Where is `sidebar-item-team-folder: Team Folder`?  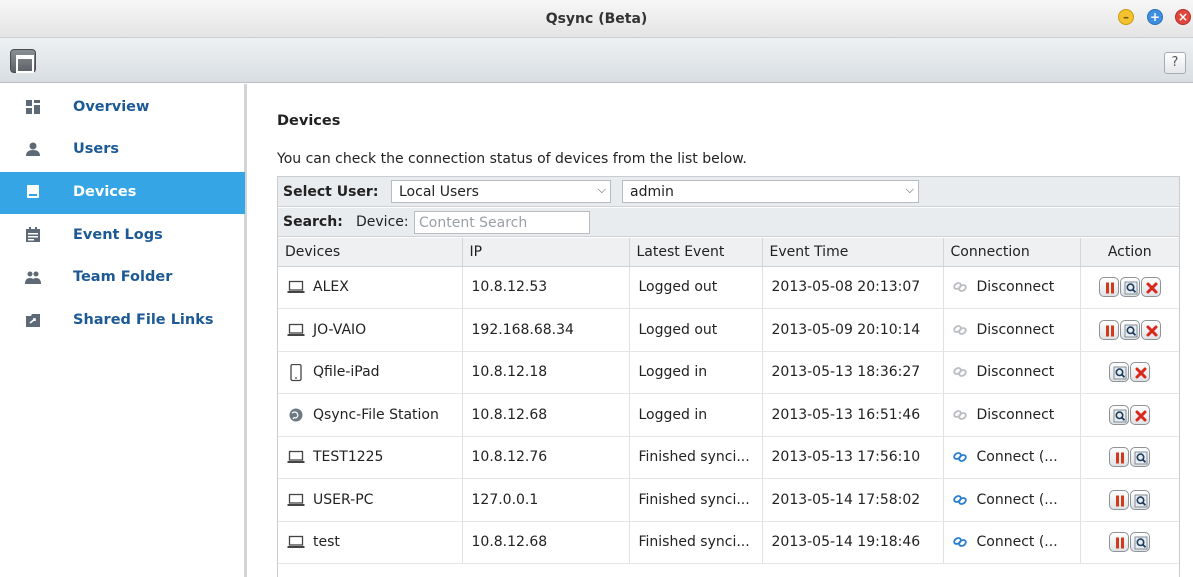 sidebar-item-team-folder: Team Folder is located at coordinates (122, 278).